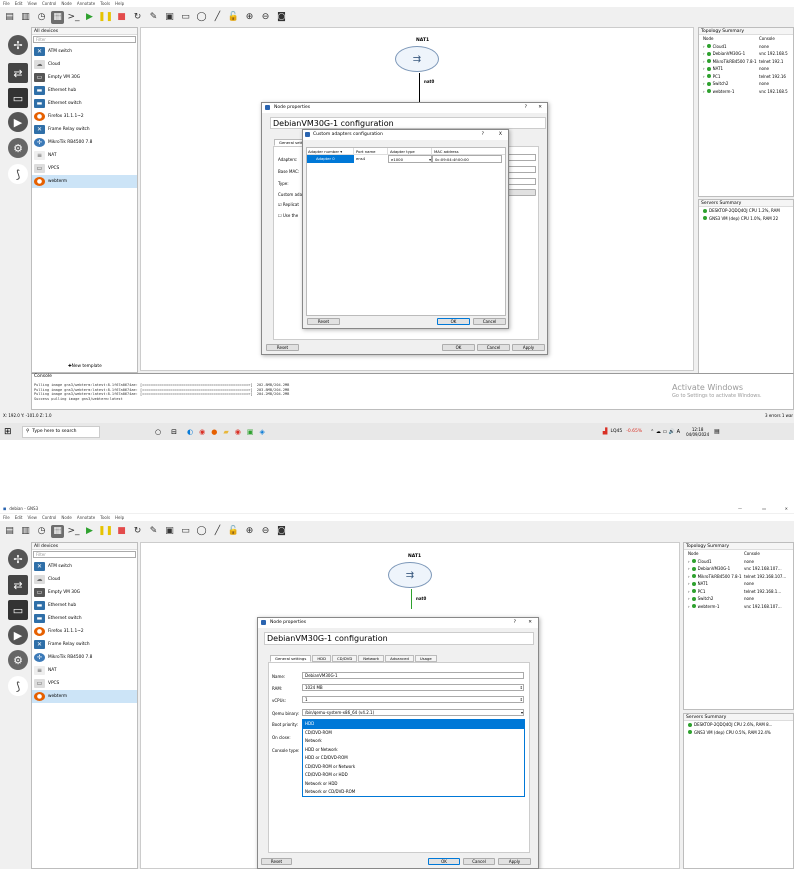 This screenshot has height=869, width=794. I want to click on play-icon: ▶, so click(89, 17).